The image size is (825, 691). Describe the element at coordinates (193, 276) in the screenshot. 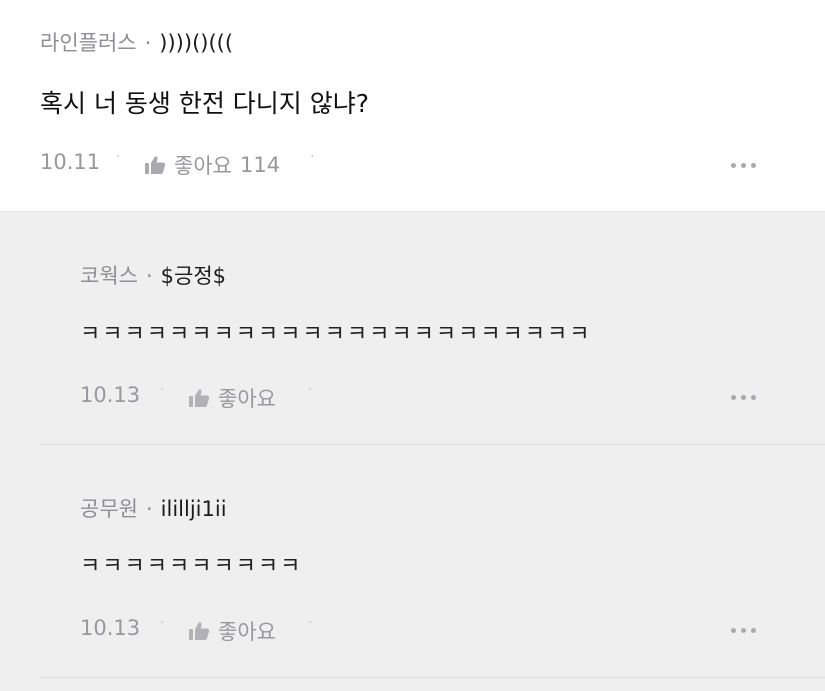

I see `reply-nickname: $긍정$` at that location.